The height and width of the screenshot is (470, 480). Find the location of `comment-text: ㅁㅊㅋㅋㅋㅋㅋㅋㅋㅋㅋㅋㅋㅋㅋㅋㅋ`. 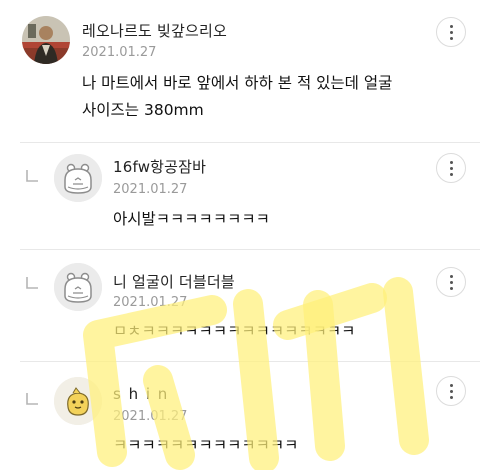

comment-text: ㅁㅊㅋㅋㅋㅋㅋㅋㅋㅋㅋㅋㅋㅋㅋㅋㅋ is located at coordinates (234, 331).